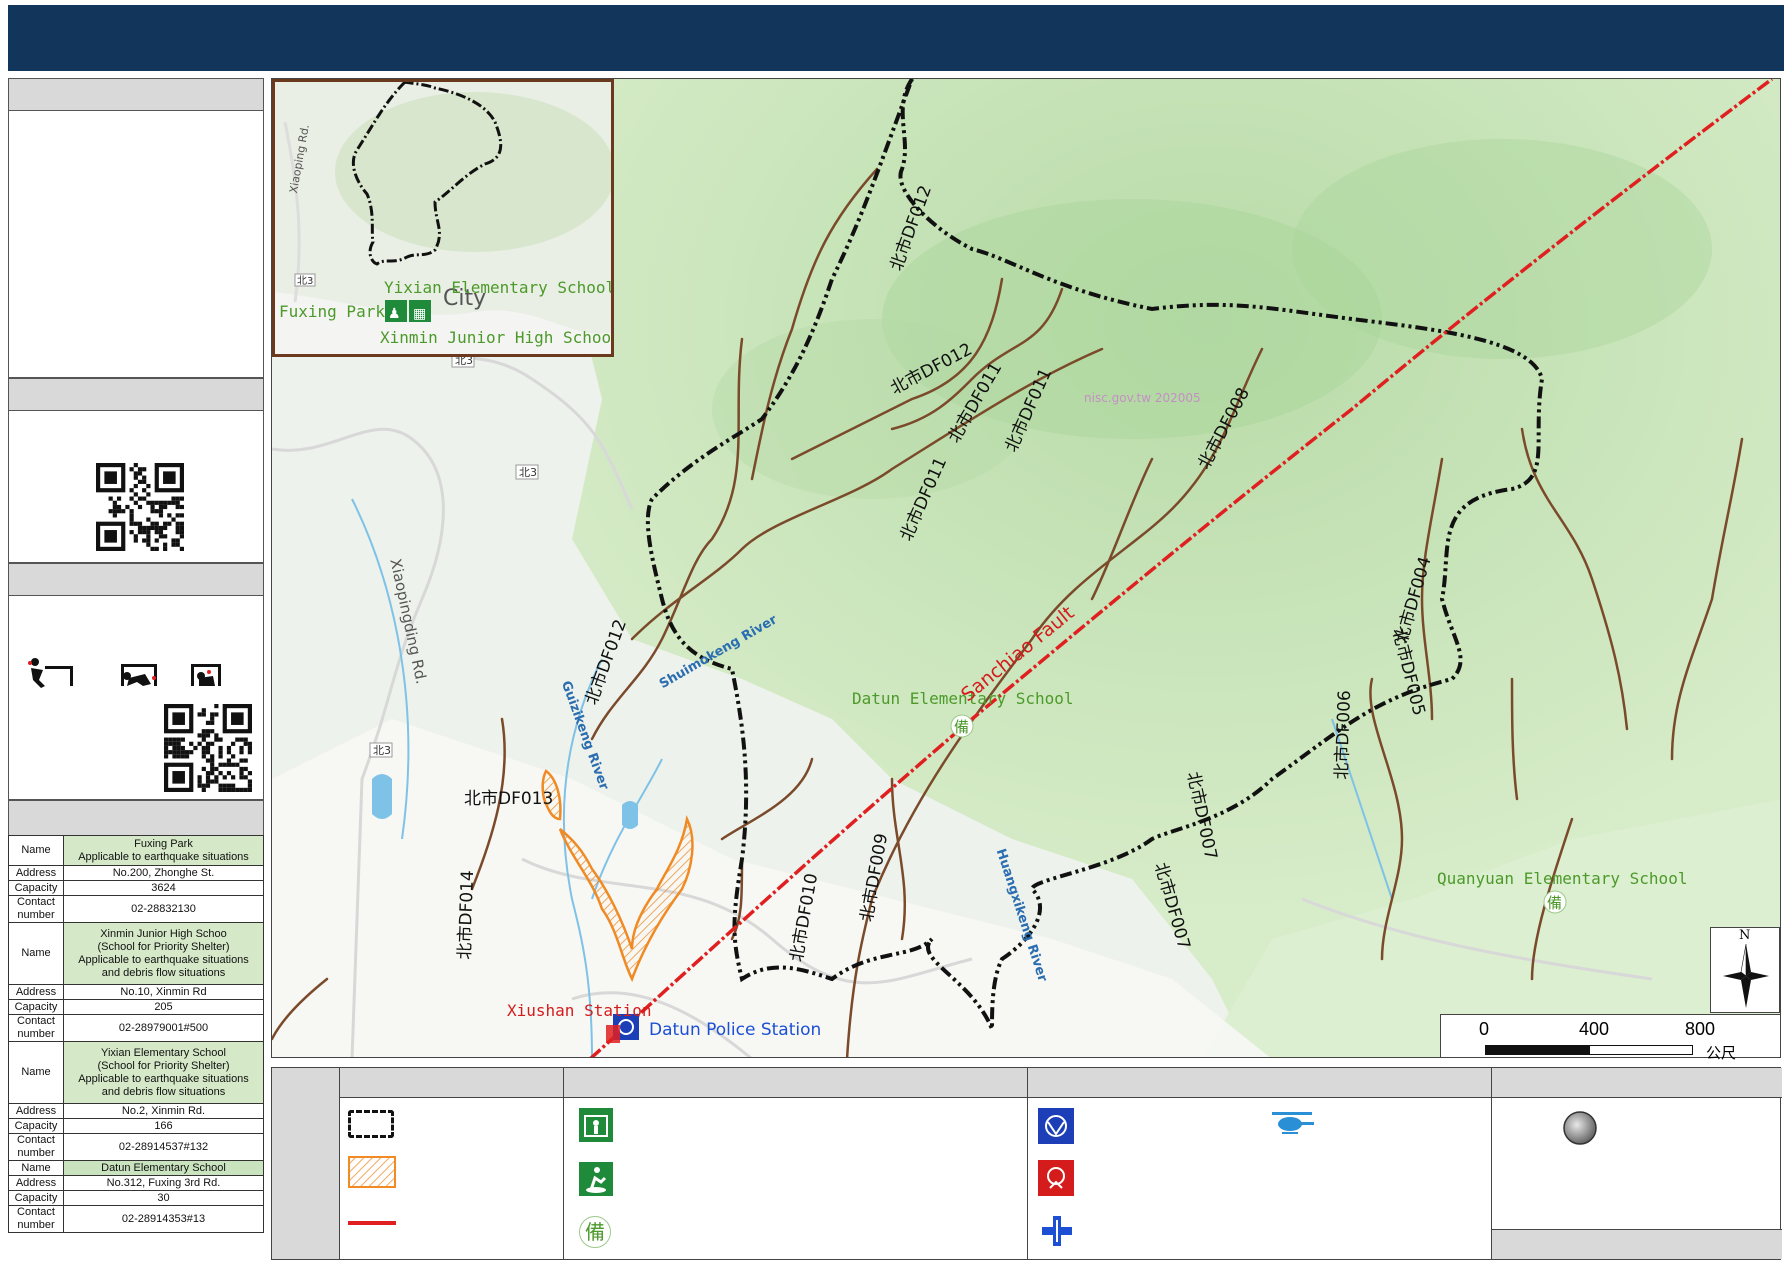 This screenshot has height=1263, width=1786. I want to click on info-panel, so click(136, 228).